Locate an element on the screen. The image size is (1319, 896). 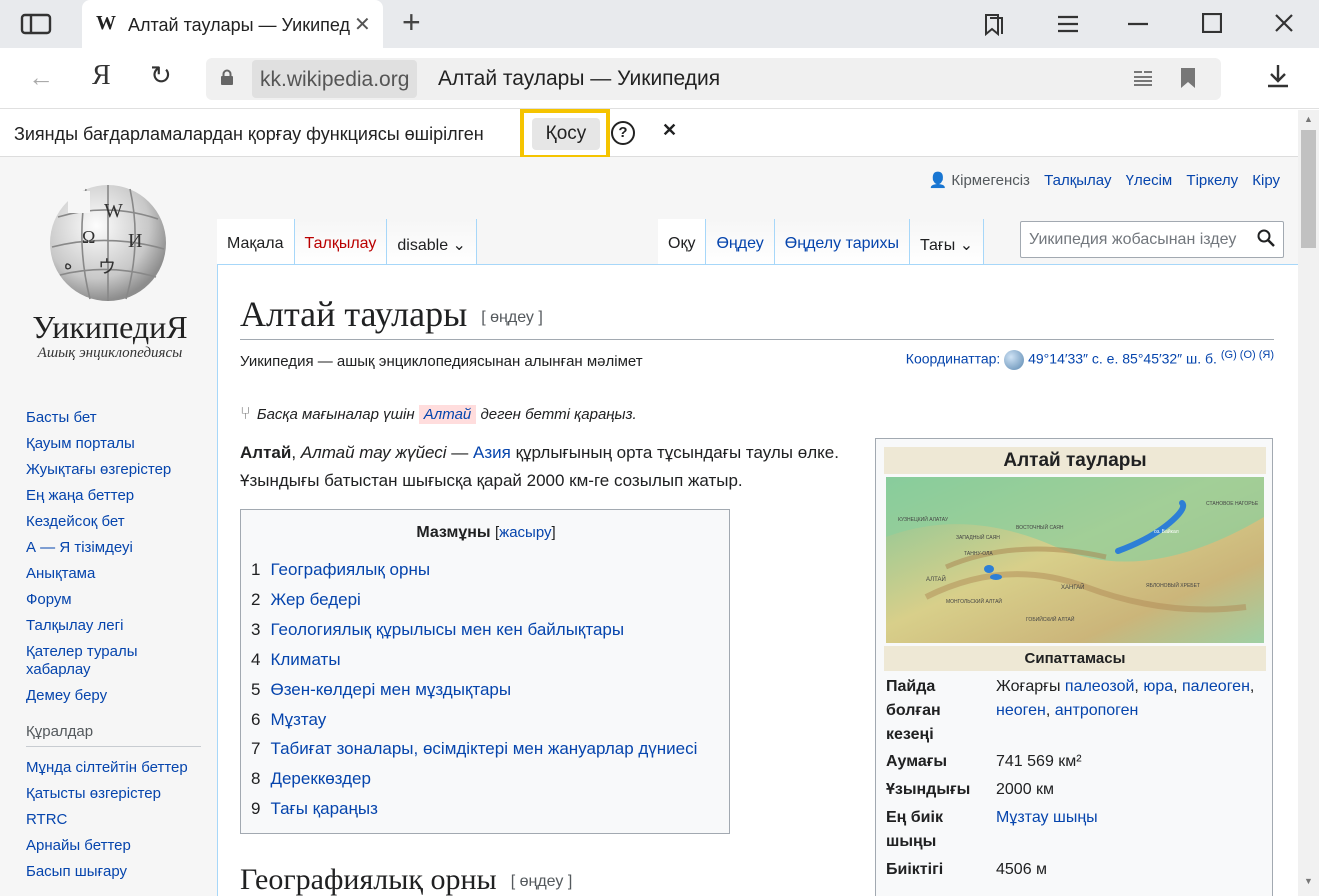
globe-icon is located at coordinates (1014, 359).